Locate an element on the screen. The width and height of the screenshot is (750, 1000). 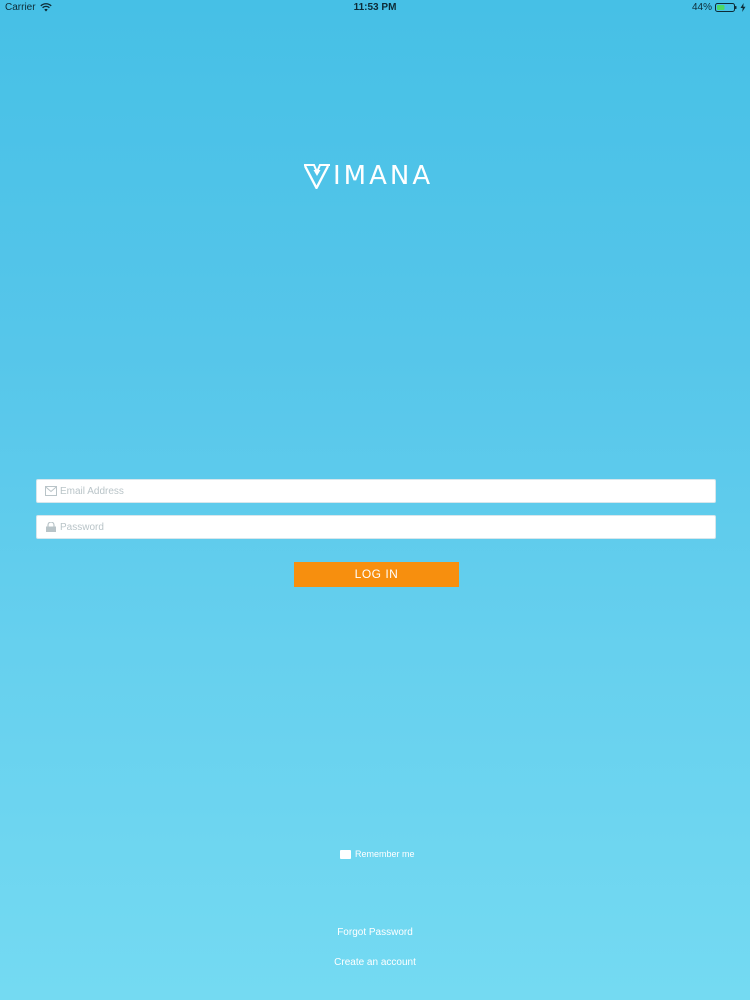
login-button: LOG IN is located at coordinates (376, 574).